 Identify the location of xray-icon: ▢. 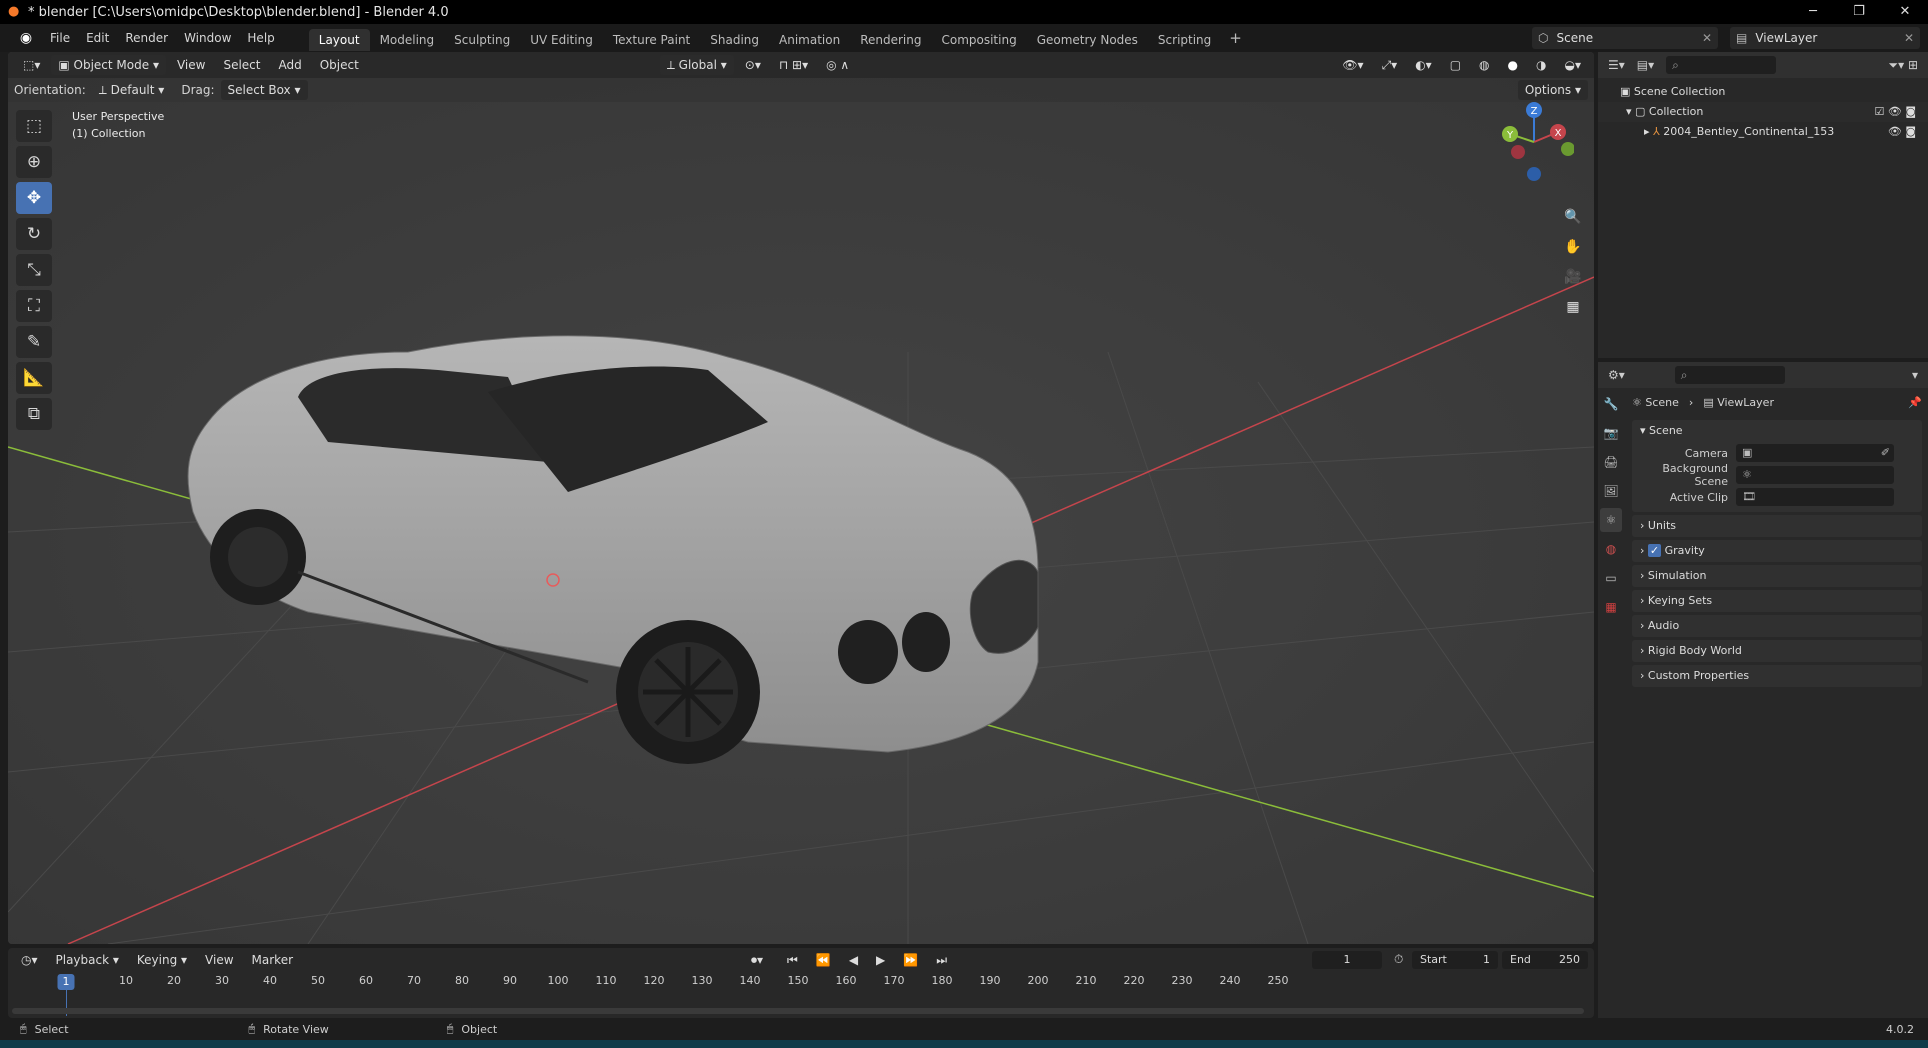
(1455, 65).